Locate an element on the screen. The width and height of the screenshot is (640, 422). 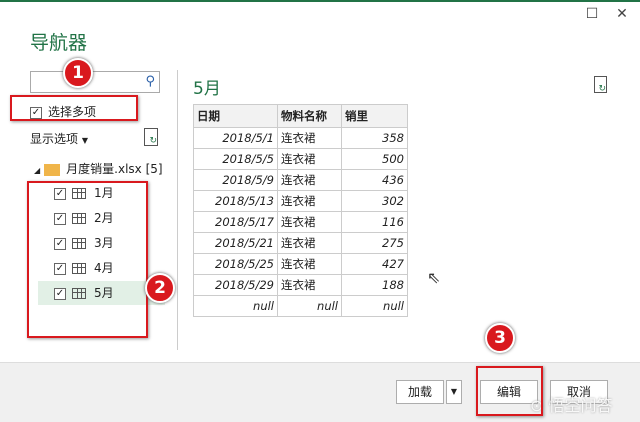
table-cell: 2018/5/1 is located at coordinates (235, 138).